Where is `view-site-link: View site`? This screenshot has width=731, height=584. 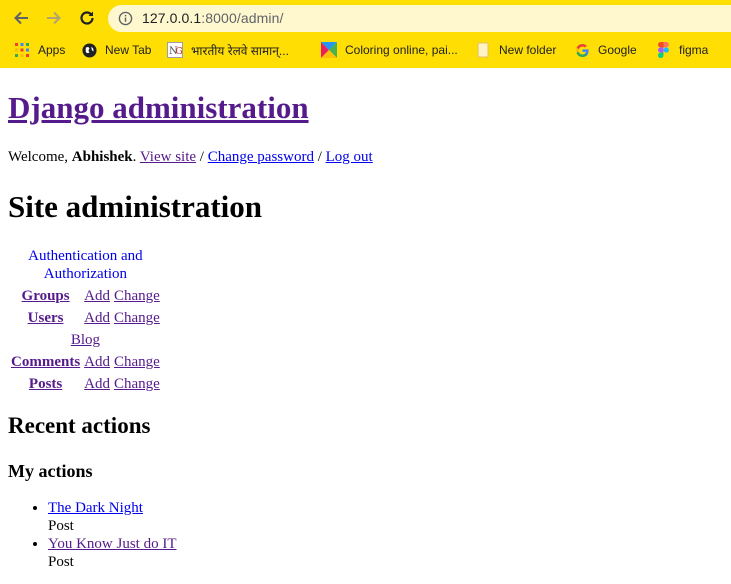
view-site-link: View site is located at coordinates (168, 157).